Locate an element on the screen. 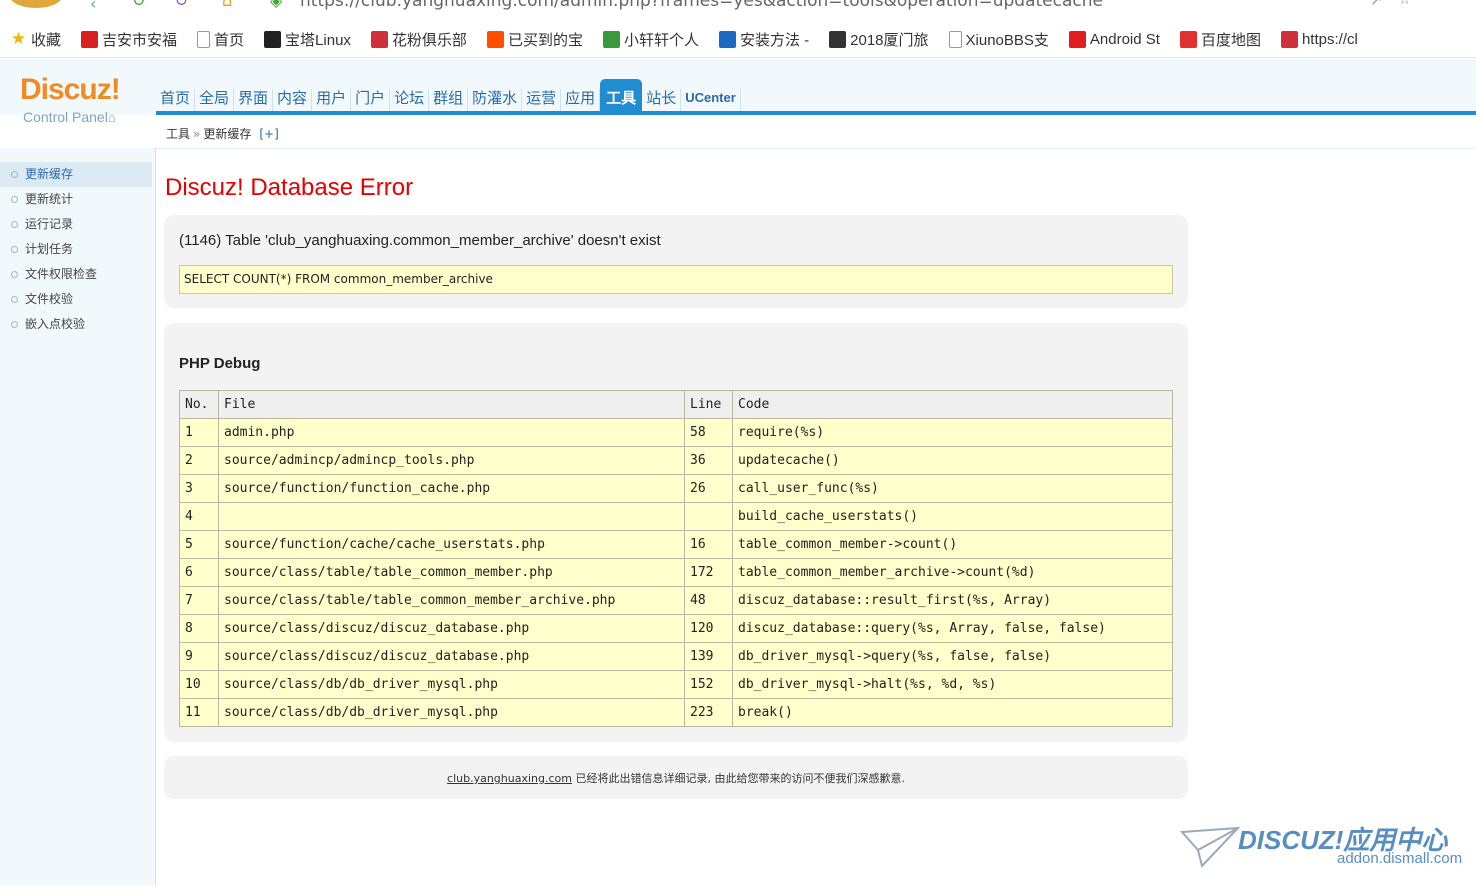 This screenshot has height=885, width=1476. bookmark-item: Android St is located at coordinates (1114, 39).